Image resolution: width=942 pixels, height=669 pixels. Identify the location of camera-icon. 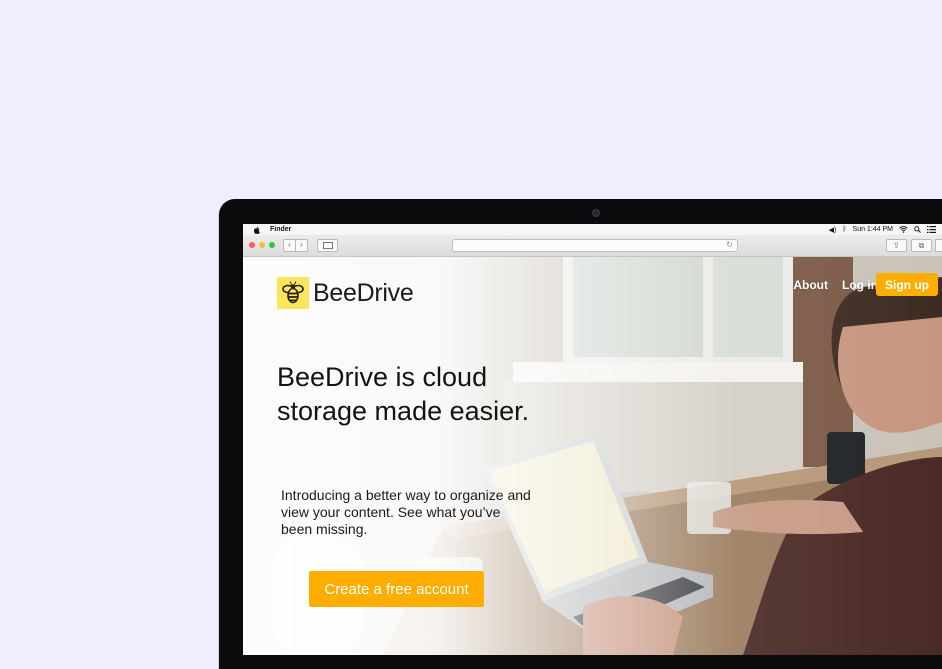
(596, 213).